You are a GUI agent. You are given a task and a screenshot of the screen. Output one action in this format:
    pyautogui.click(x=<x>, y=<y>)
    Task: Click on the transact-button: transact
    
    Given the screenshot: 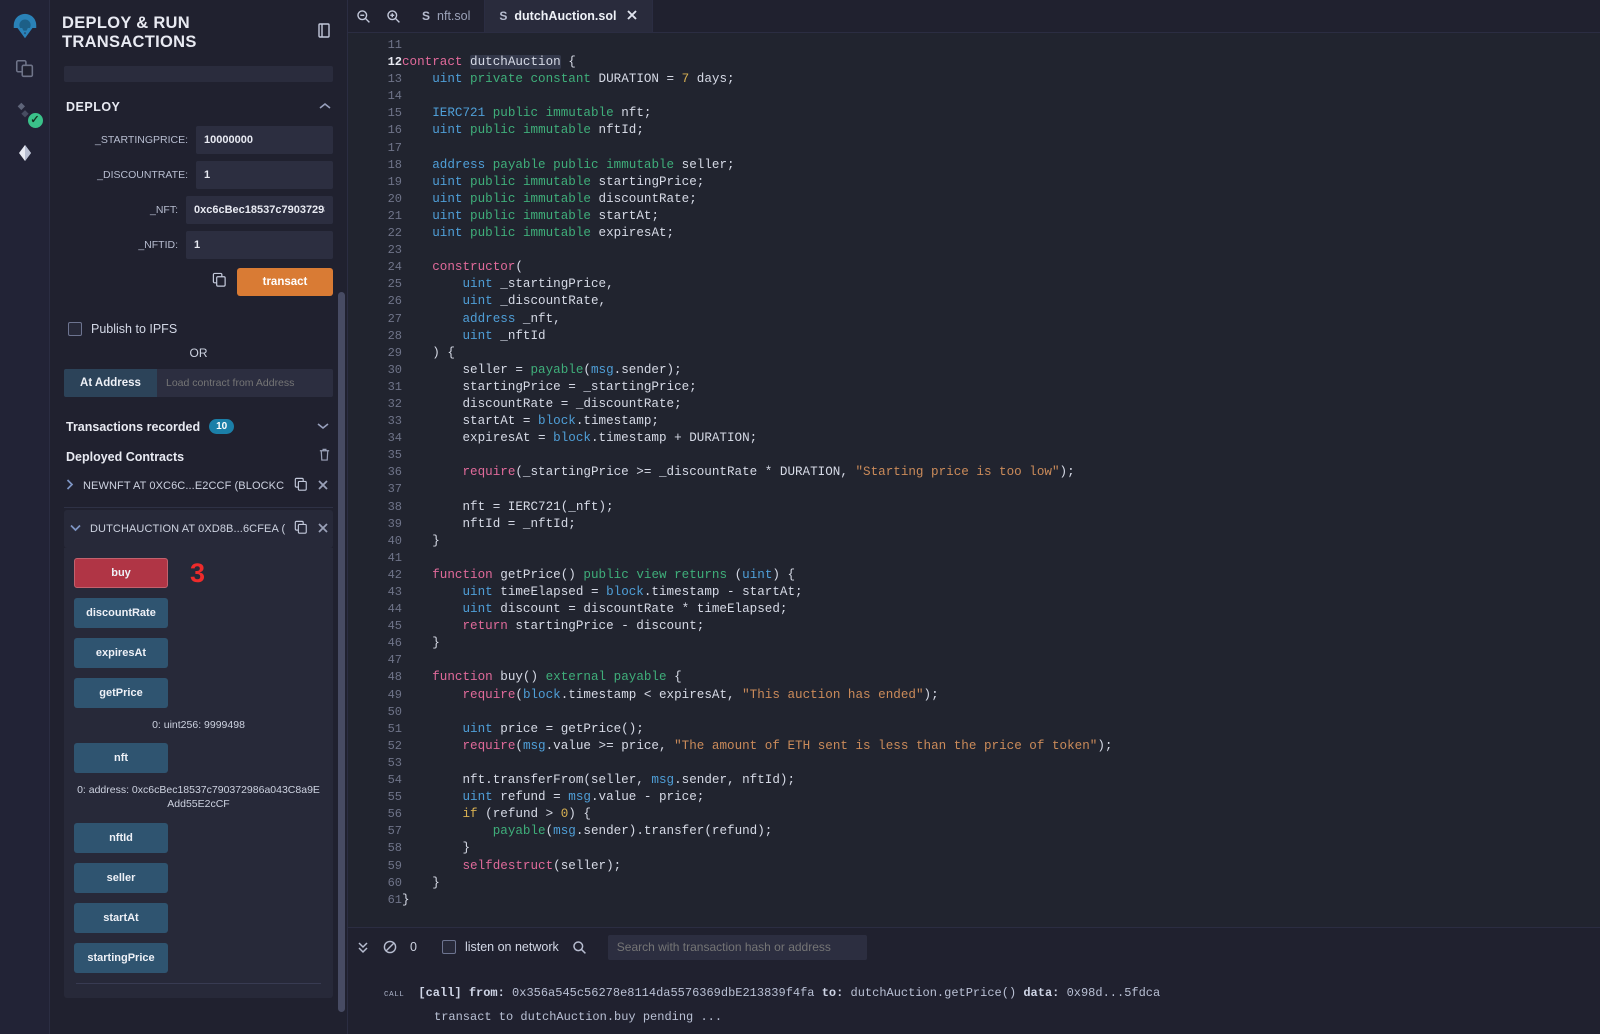 What is the action you would take?
    pyautogui.click(x=285, y=282)
    